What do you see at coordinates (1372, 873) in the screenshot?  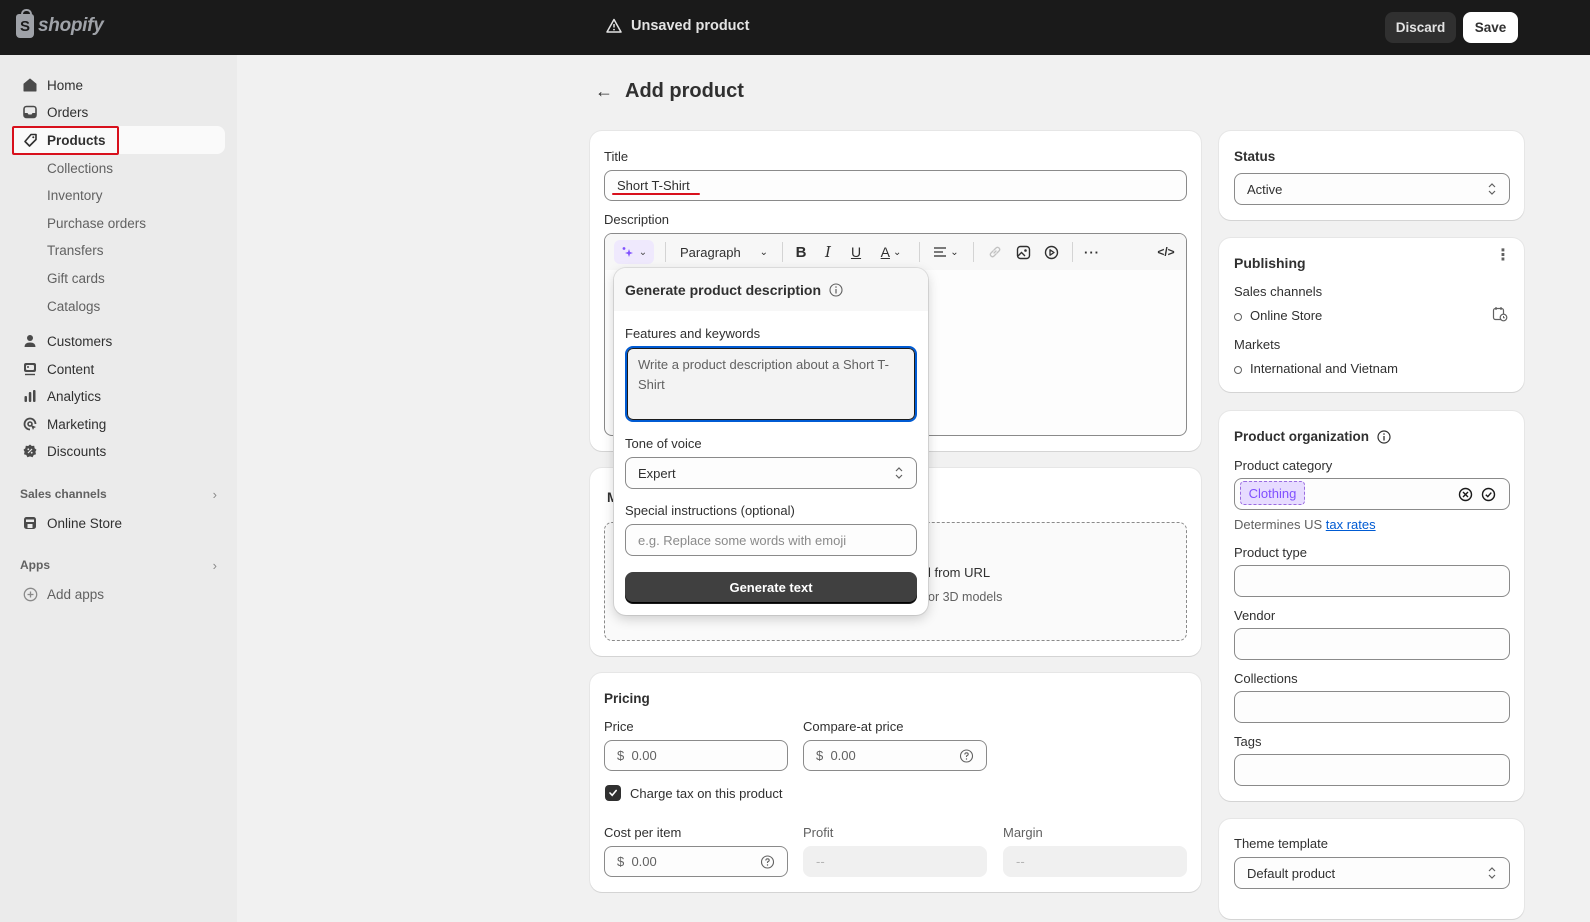 I see `theme-template-select: Default product` at bounding box center [1372, 873].